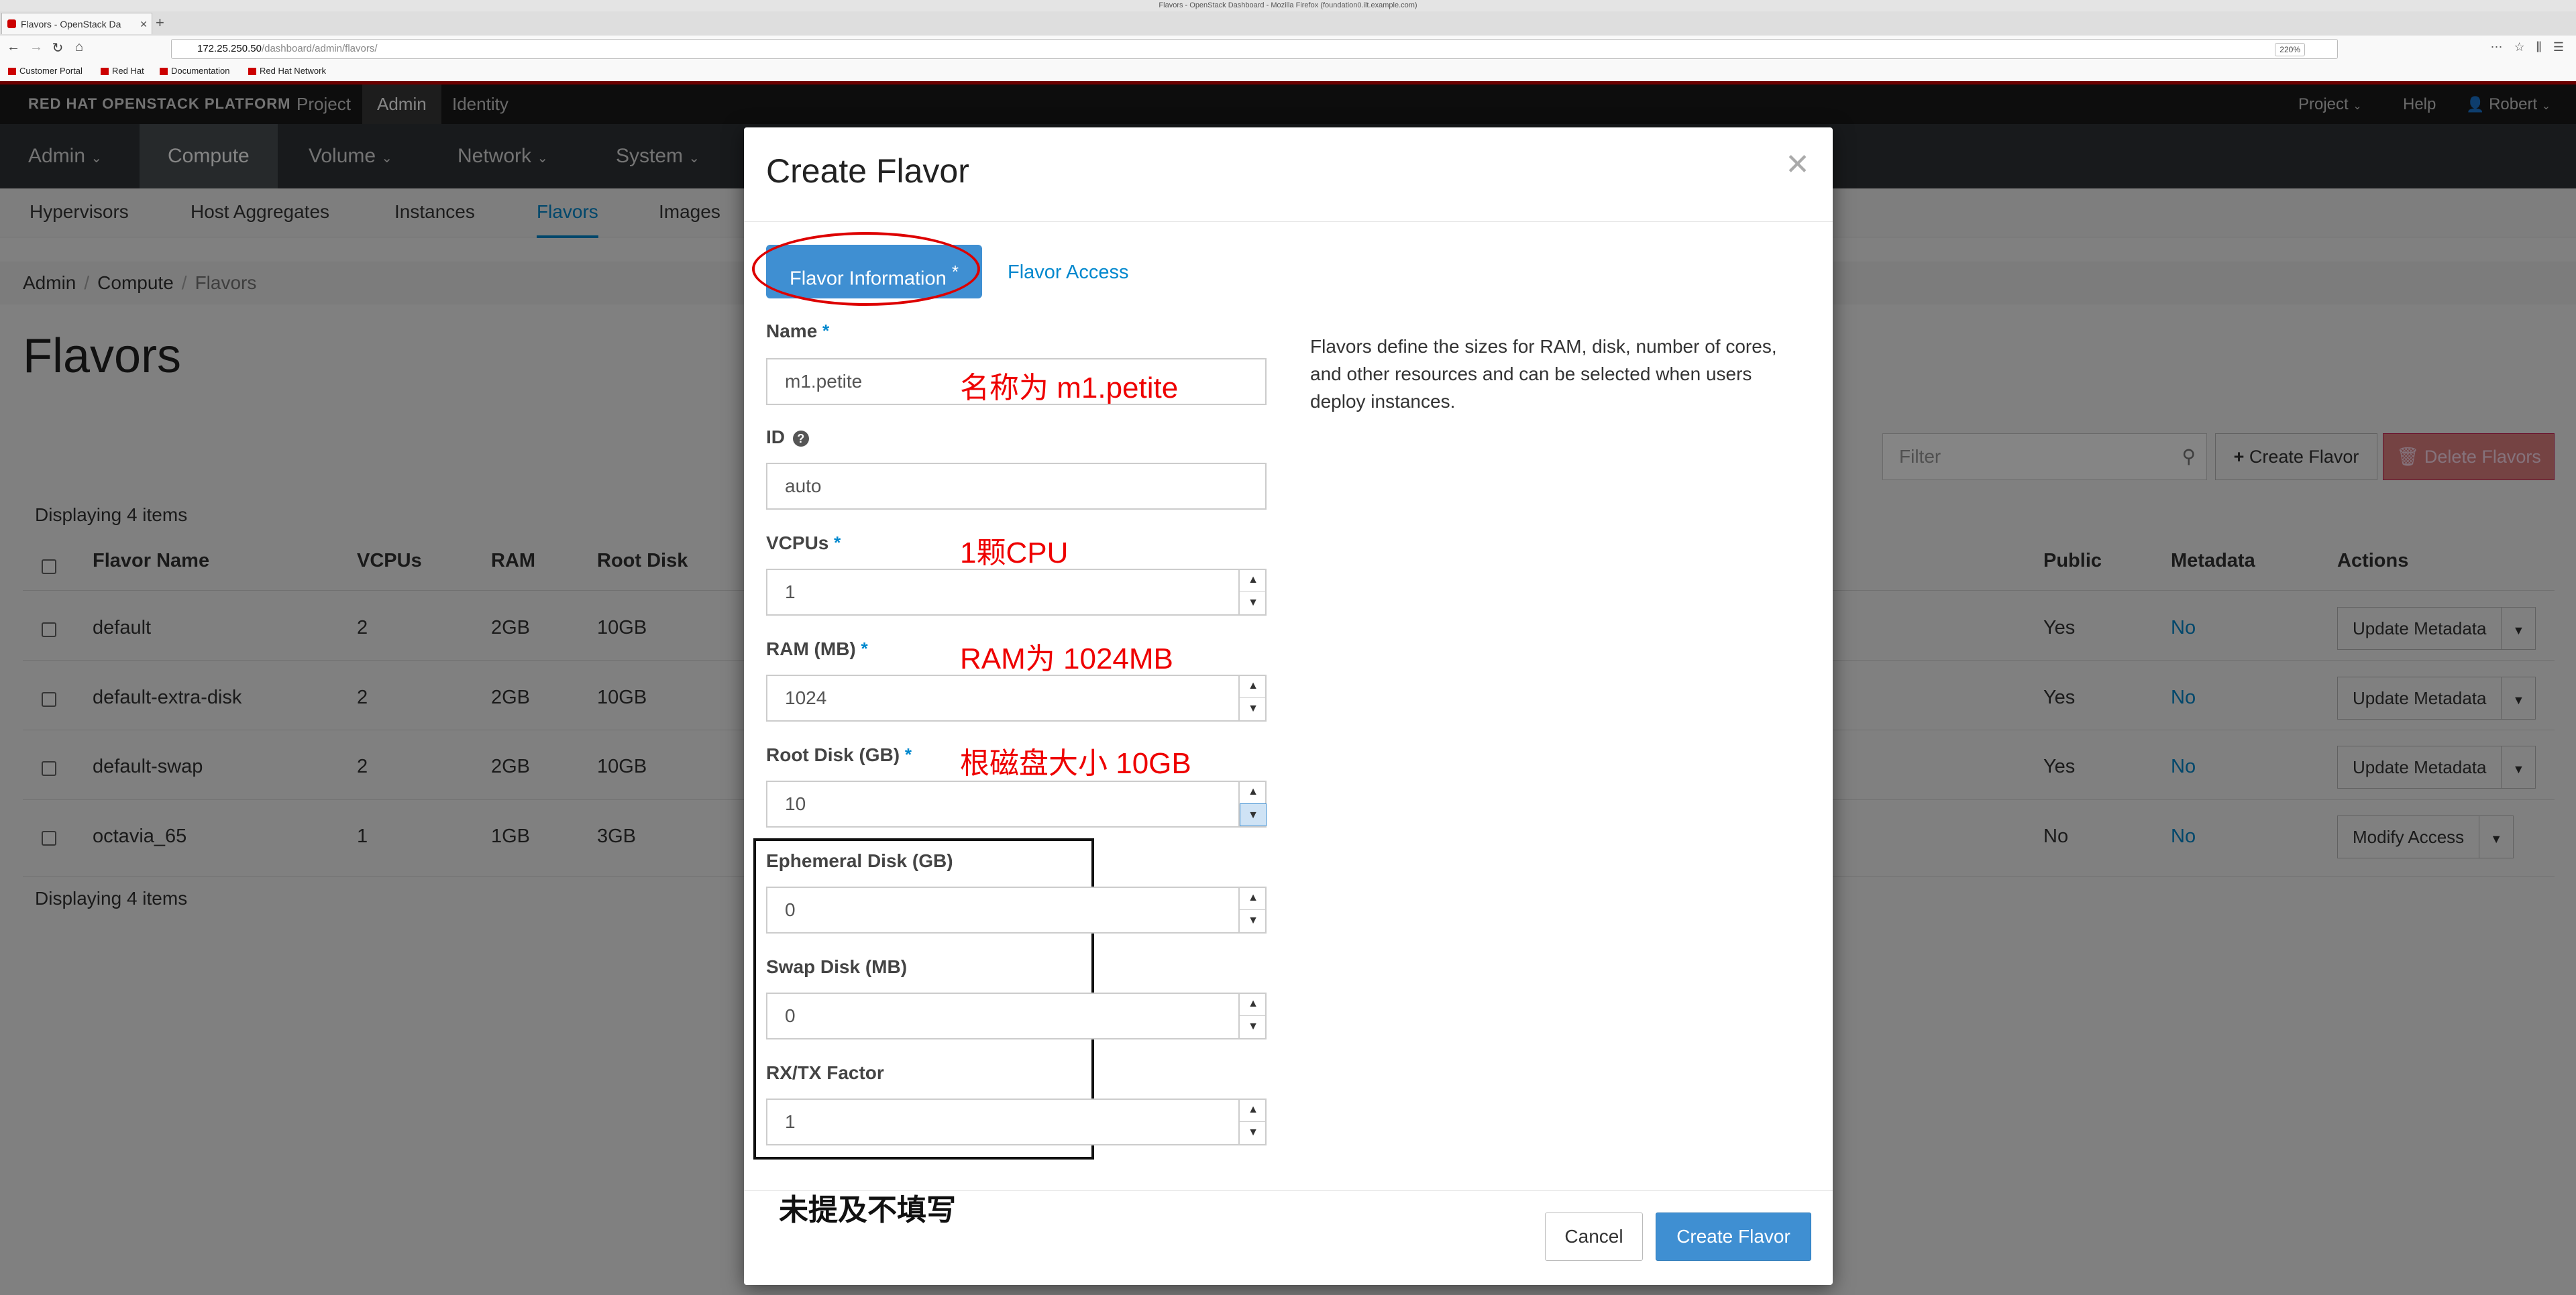 Image resolution: width=2576 pixels, height=1295 pixels. What do you see at coordinates (1016, 592) in the screenshot?
I see `vcpus-input: 1` at bounding box center [1016, 592].